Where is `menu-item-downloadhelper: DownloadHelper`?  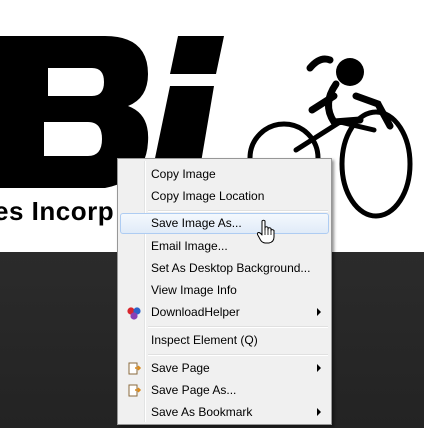 menu-item-downloadhelper: DownloadHelper is located at coordinates (224, 312).